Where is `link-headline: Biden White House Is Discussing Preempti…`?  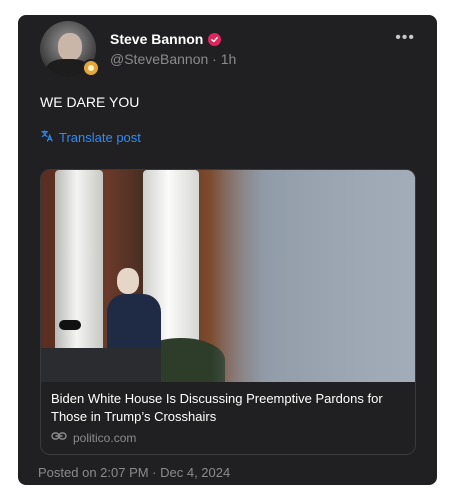 link-headline: Biden White House Is Discussing Preempti… is located at coordinates (227, 408).